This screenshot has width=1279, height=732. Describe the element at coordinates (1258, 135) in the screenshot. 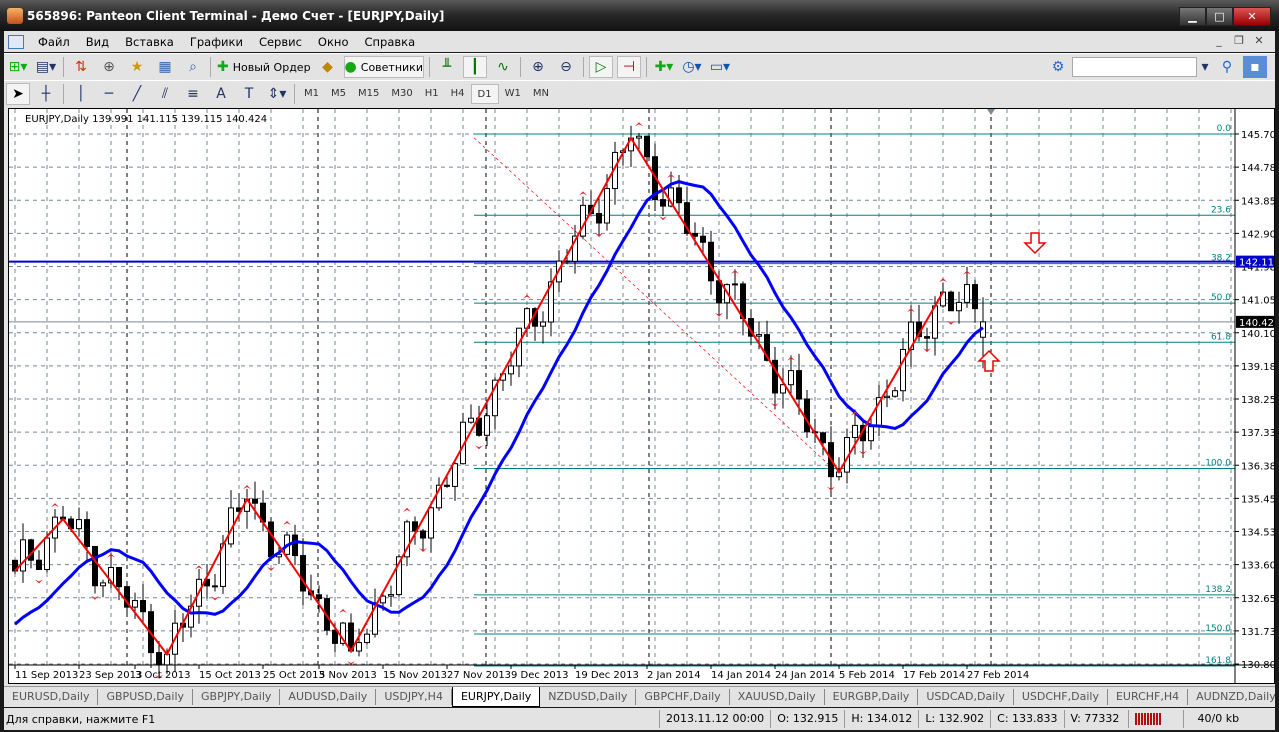

I see `y-tick-label: 145.705` at that location.